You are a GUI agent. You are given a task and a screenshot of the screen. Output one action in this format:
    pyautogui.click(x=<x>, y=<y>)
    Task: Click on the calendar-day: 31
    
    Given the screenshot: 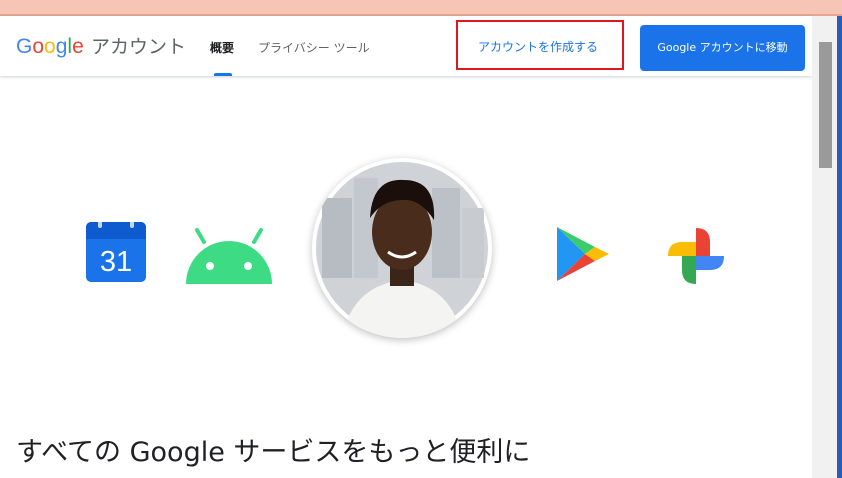 What is the action you would take?
    pyautogui.click(x=116, y=262)
    